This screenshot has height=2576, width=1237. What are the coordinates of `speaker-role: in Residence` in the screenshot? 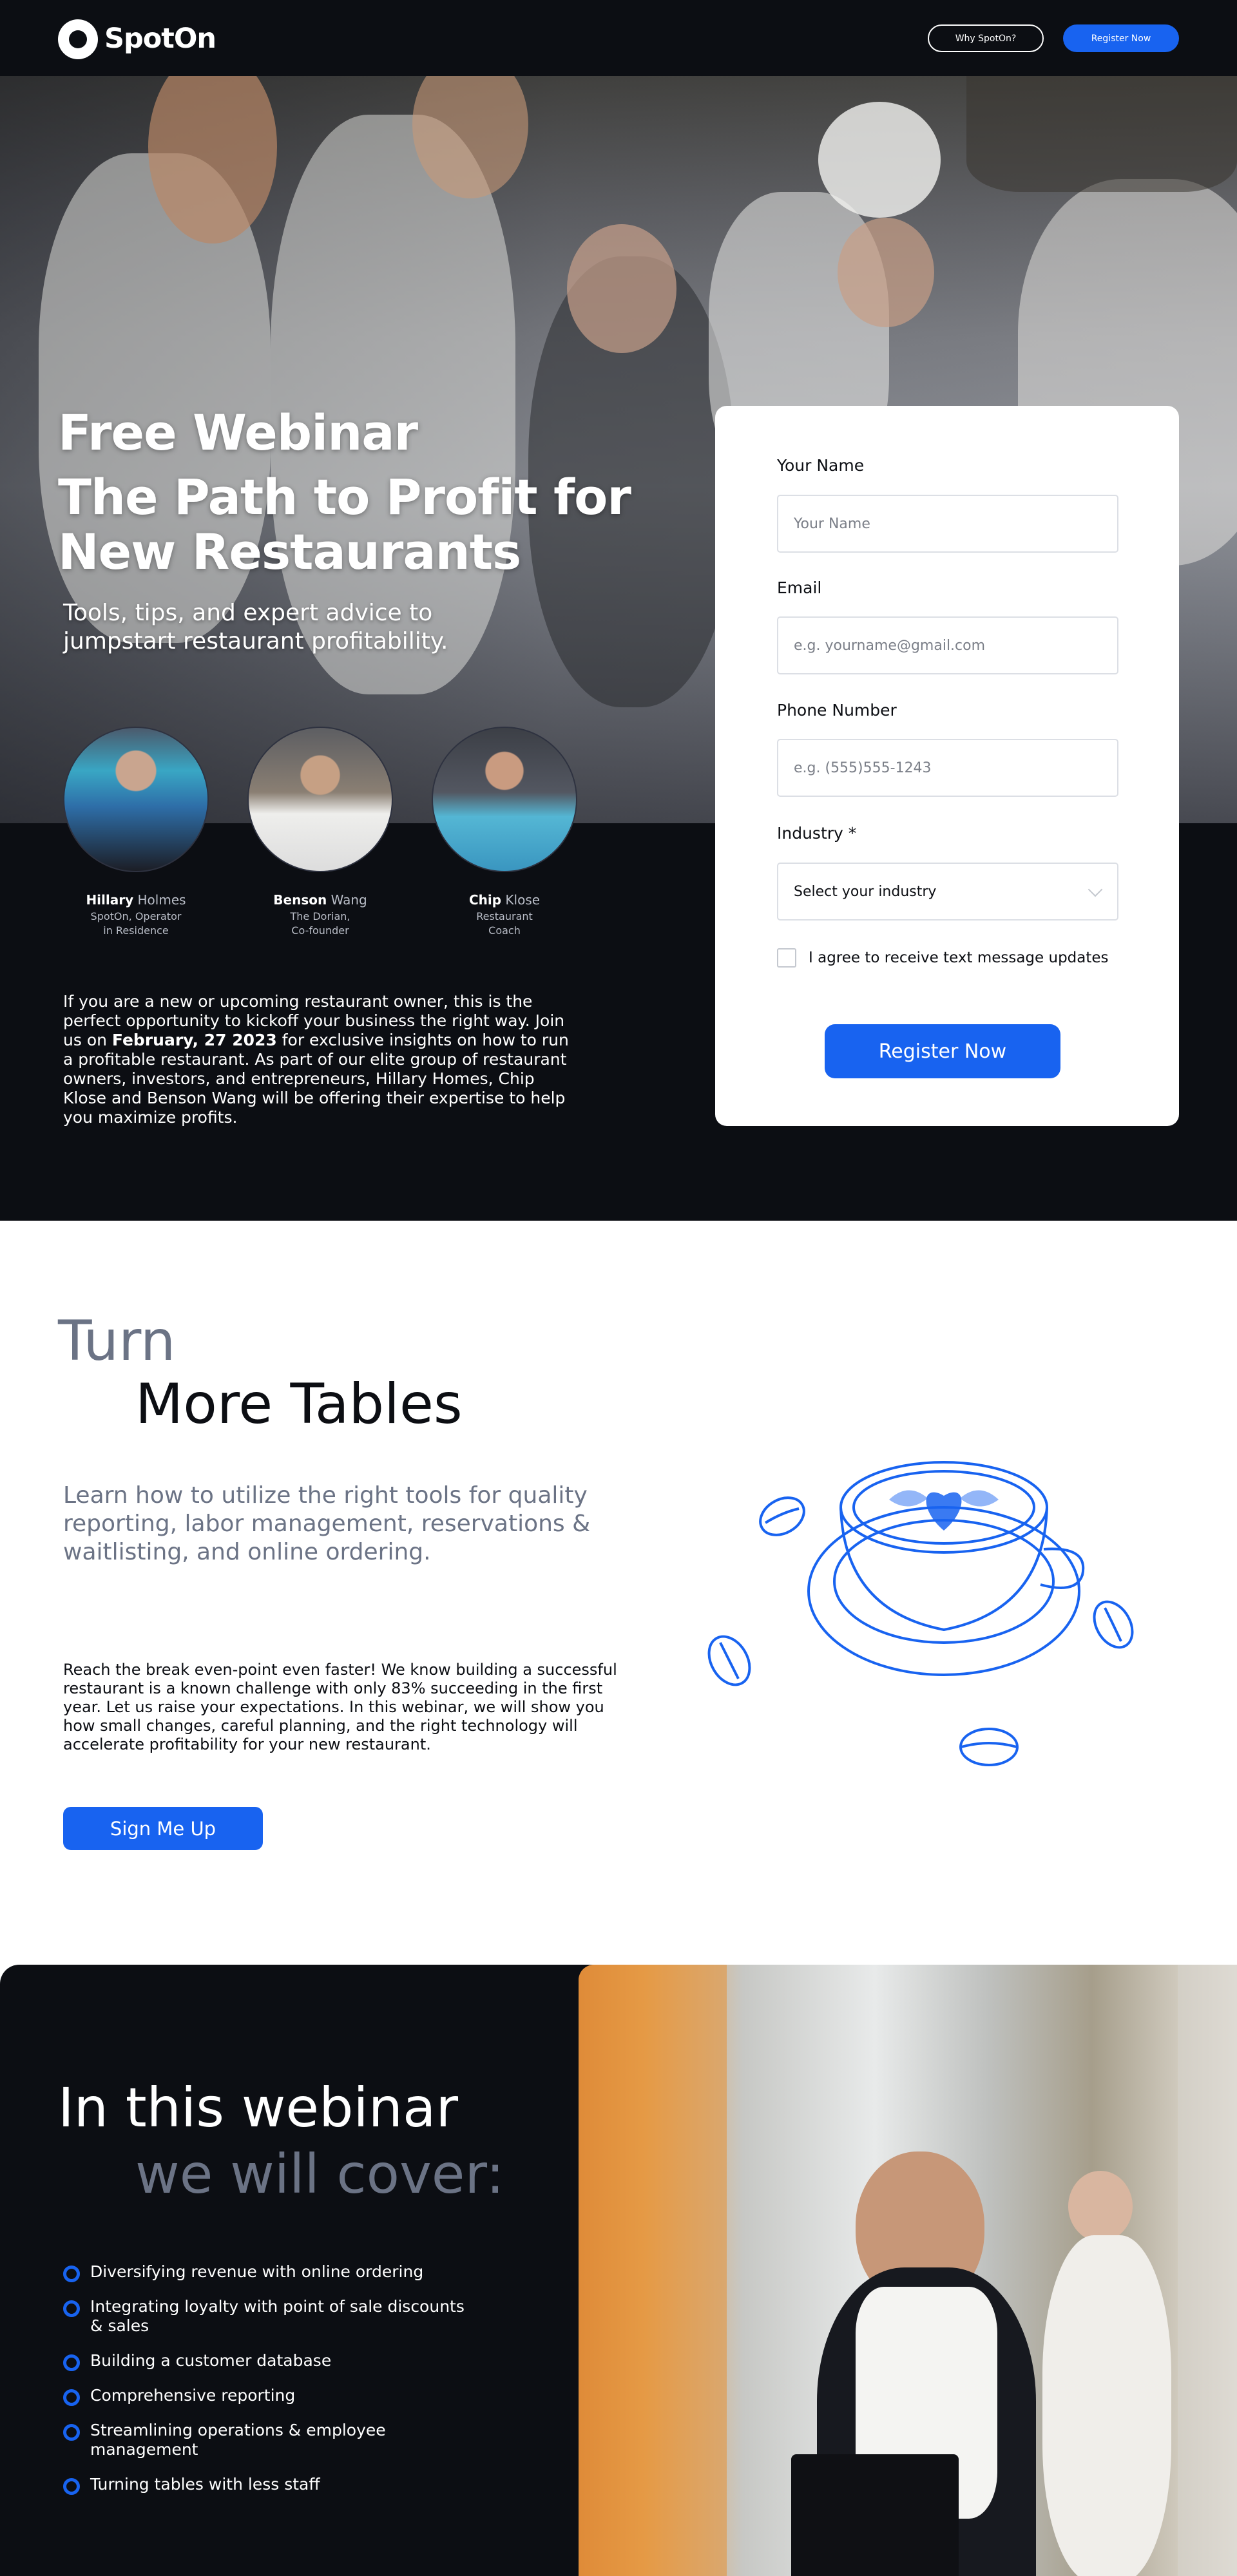 It's located at (136, 930).